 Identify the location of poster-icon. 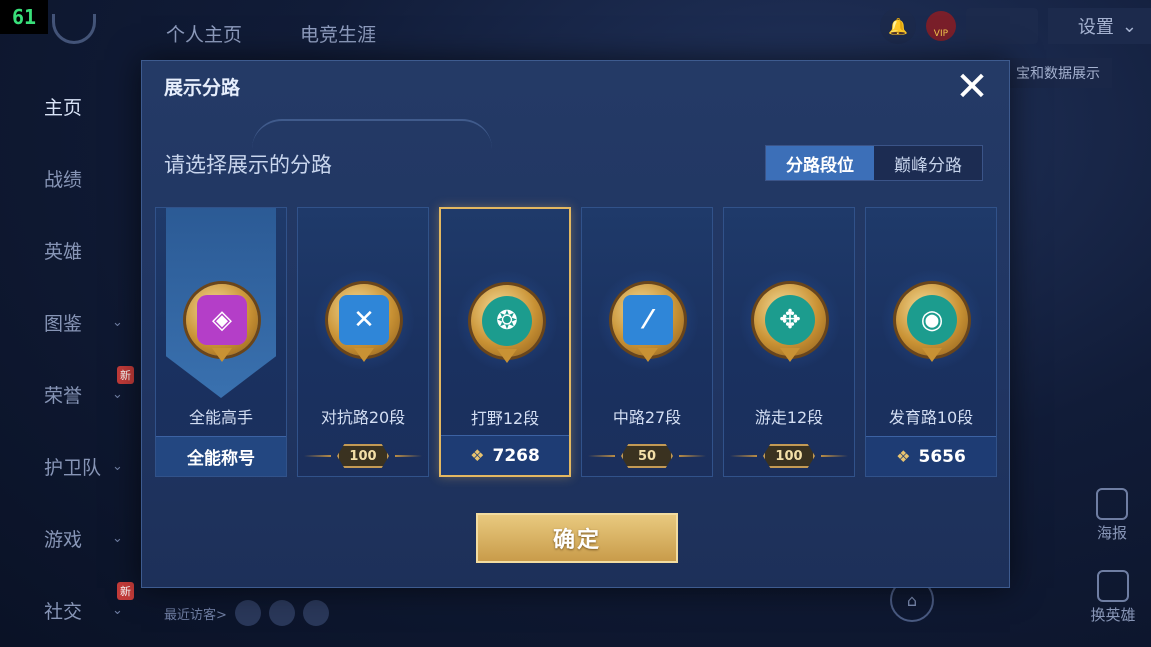
(1112, 504).